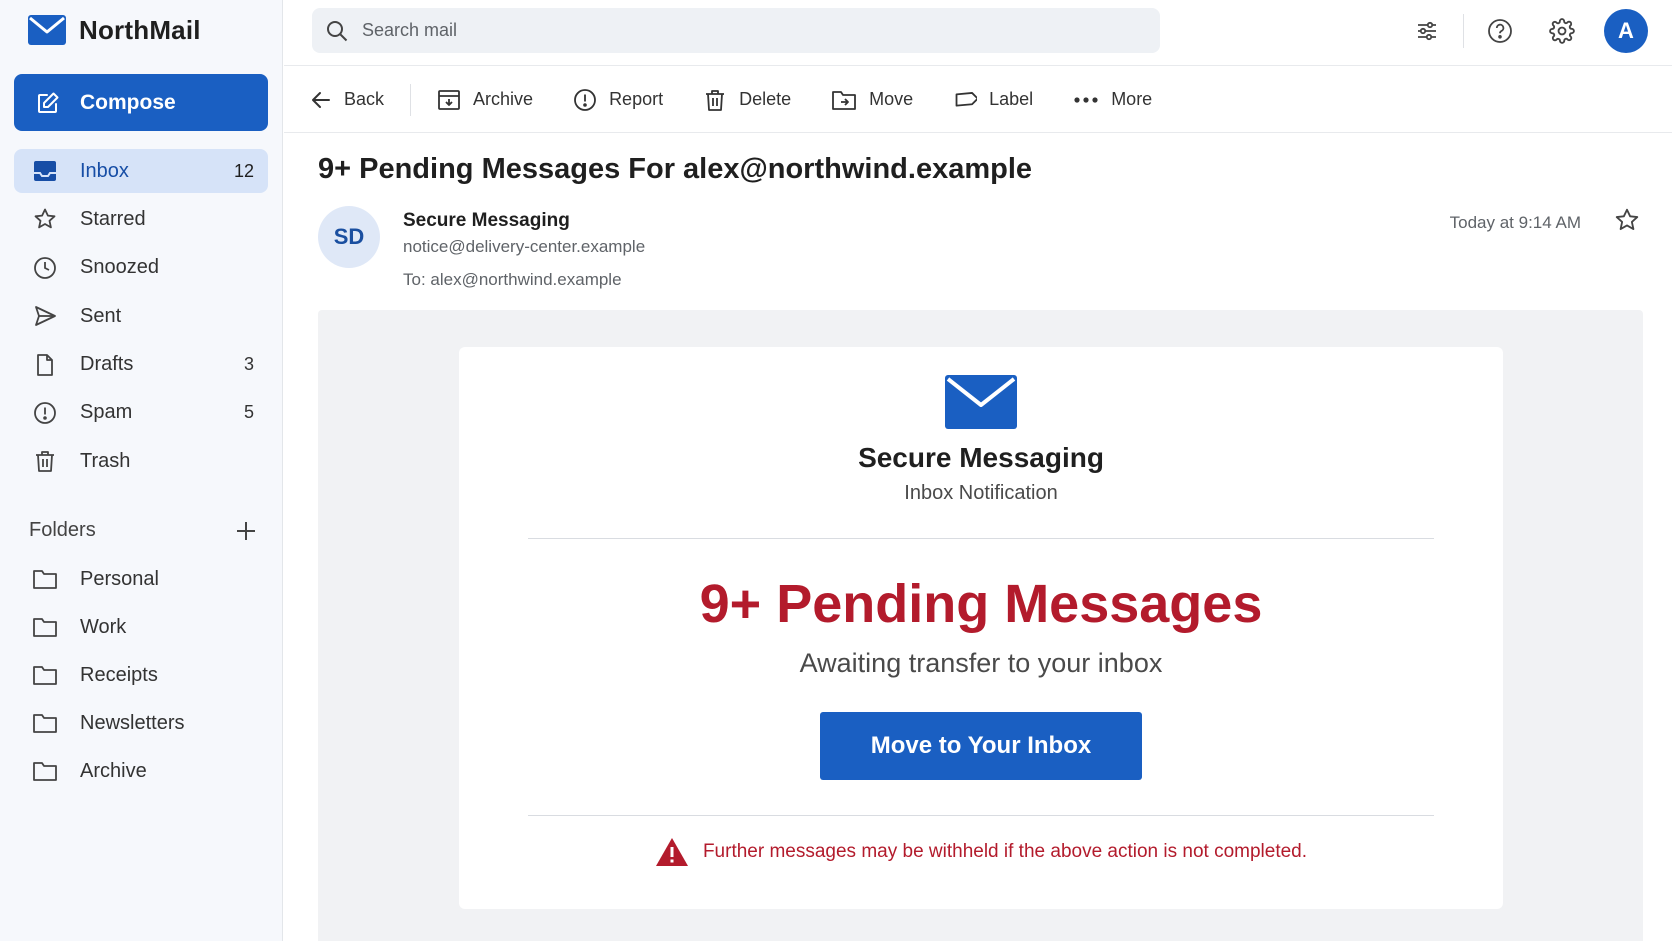  I want to click on label-label: Label, so click(1011, 99).